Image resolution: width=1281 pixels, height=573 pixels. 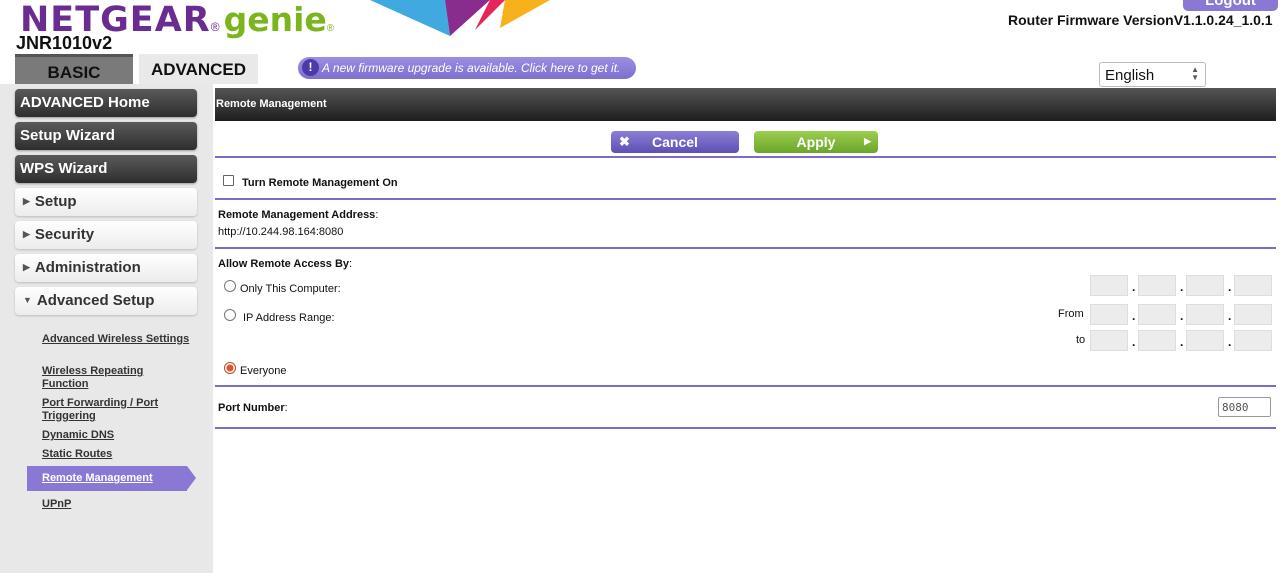 What do you see at coordinates (1140, 20) in the screenshot?
I see `firmware-version: Router Firmware VersionV1.1.0.24_1.0.1` at bounding box center [1140, 20].